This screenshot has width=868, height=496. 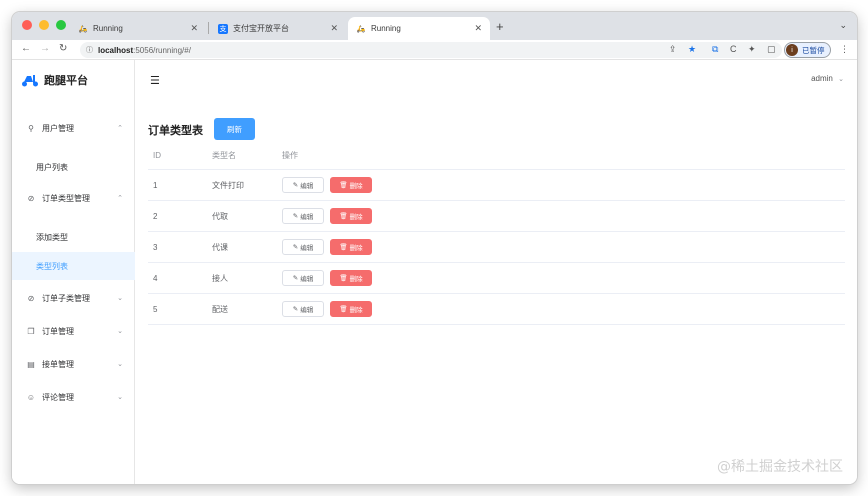 I want to click on menu-order-type-management: ⊘ 订单类型管理 ⌃, so click(x=73, y=198).